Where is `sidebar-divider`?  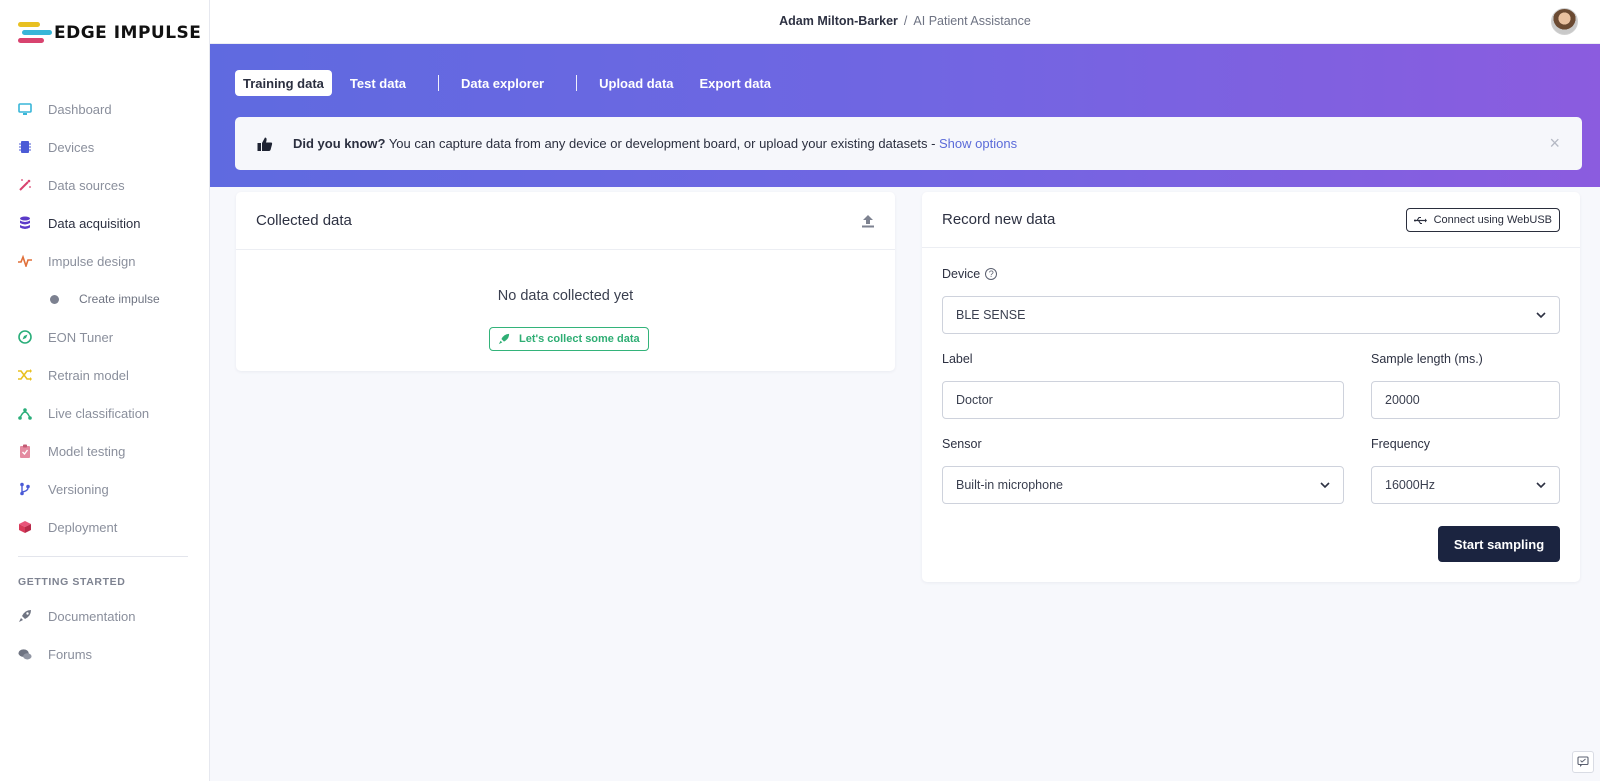 sidebar-divider is located at coordinates (103, 556).